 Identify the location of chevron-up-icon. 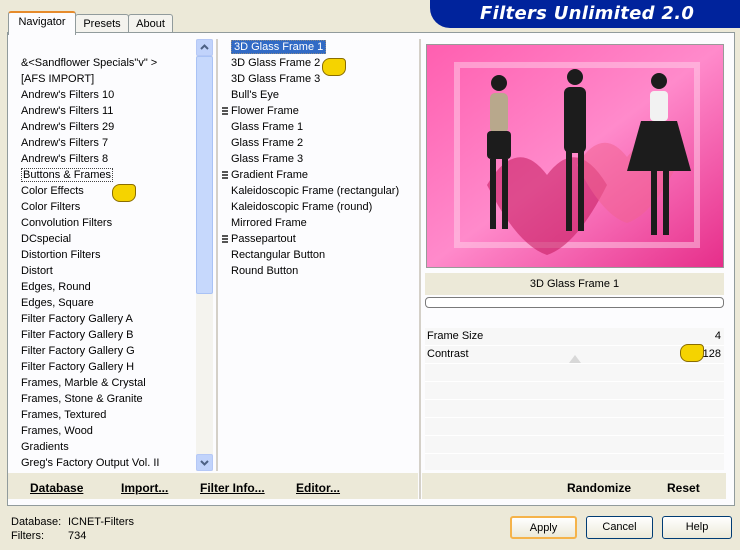
(204, 47).